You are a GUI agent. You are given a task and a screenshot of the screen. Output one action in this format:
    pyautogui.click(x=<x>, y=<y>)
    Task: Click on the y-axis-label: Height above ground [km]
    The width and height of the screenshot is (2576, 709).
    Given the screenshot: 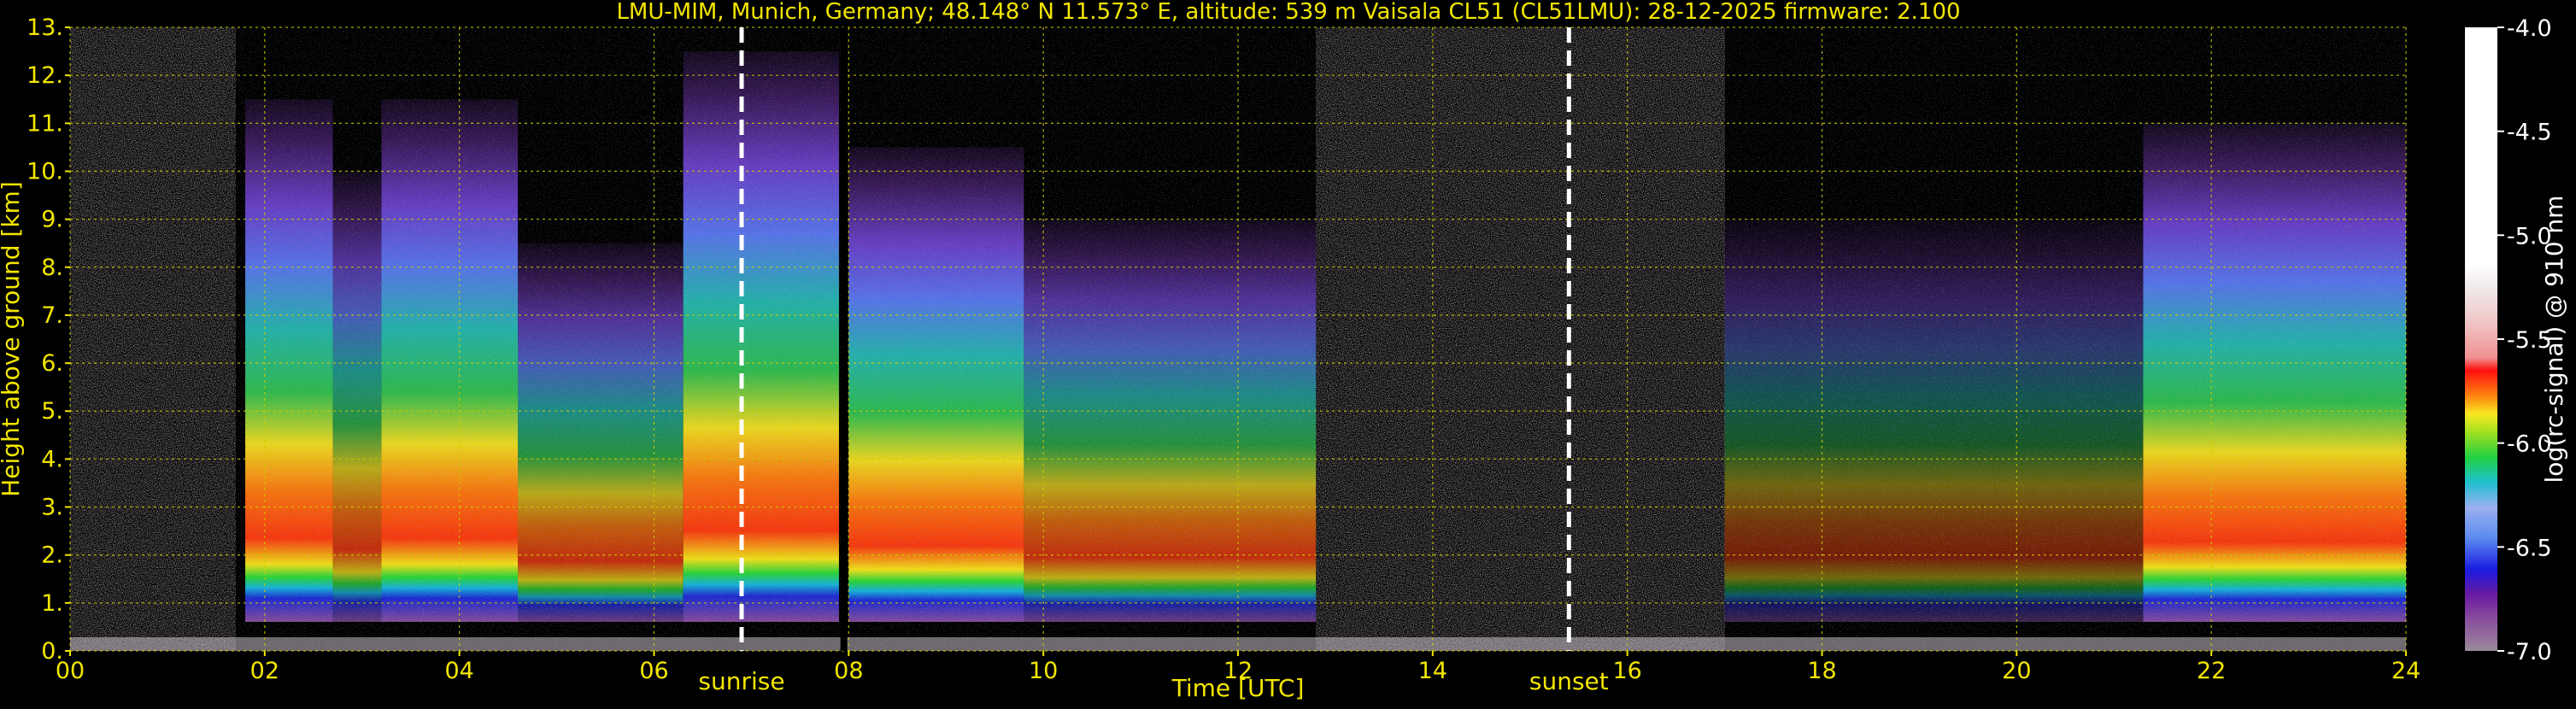 What is the action you would take?
    pyautogui.click(x=12, y=339)
    